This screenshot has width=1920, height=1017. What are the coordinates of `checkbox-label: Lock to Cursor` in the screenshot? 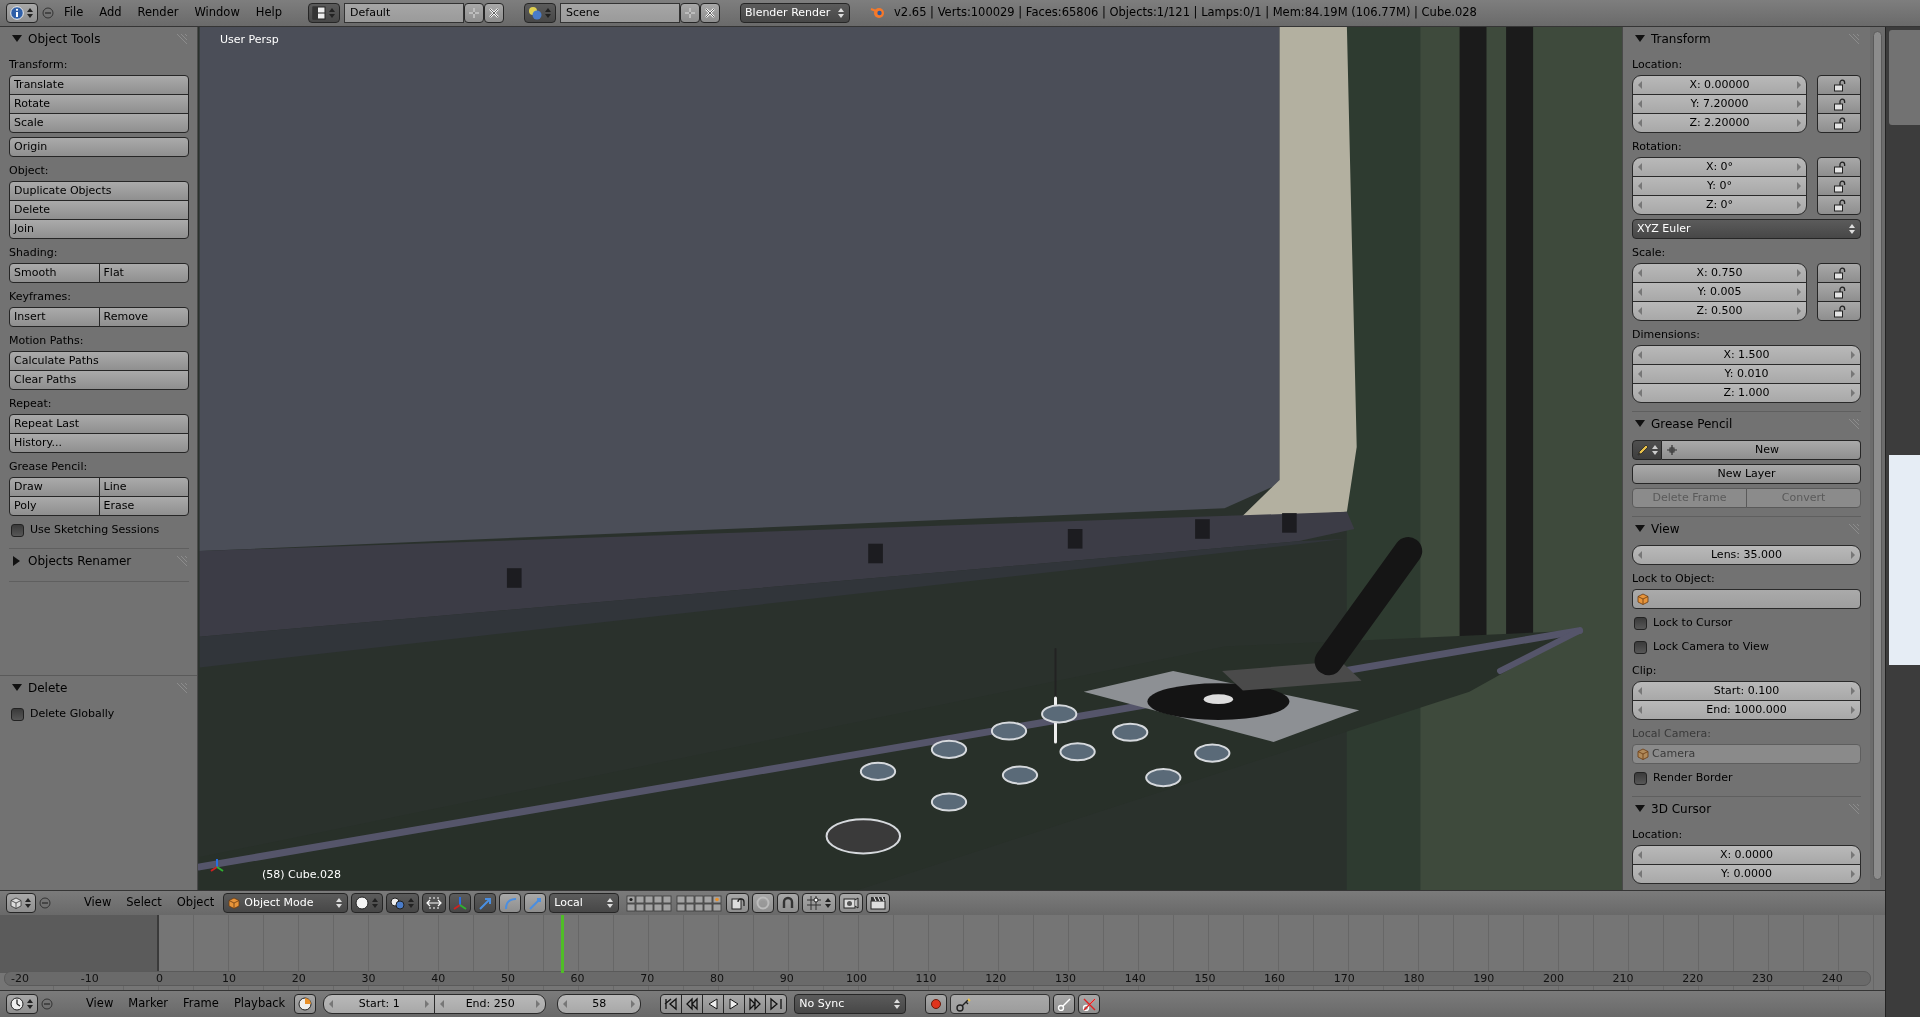 It's located at (1693, 623).